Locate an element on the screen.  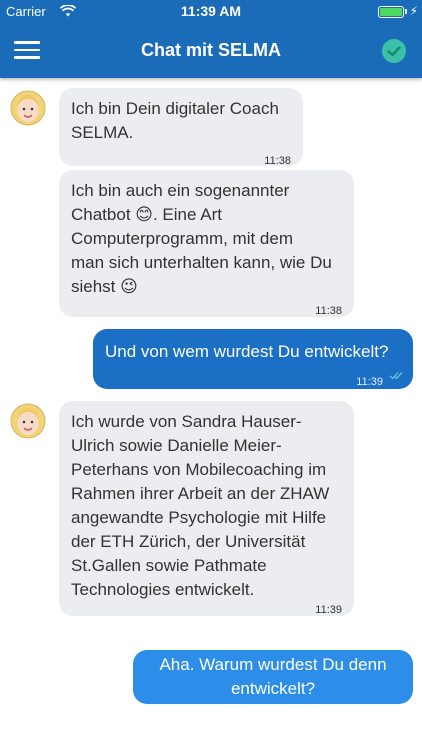
page-title: Chat mit SELMA is located at coordinates (210, 50).